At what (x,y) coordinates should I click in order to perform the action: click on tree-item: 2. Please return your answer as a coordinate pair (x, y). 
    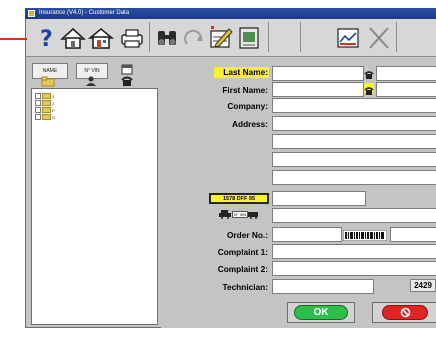
    Looking at the image, I should click on (44, 103).